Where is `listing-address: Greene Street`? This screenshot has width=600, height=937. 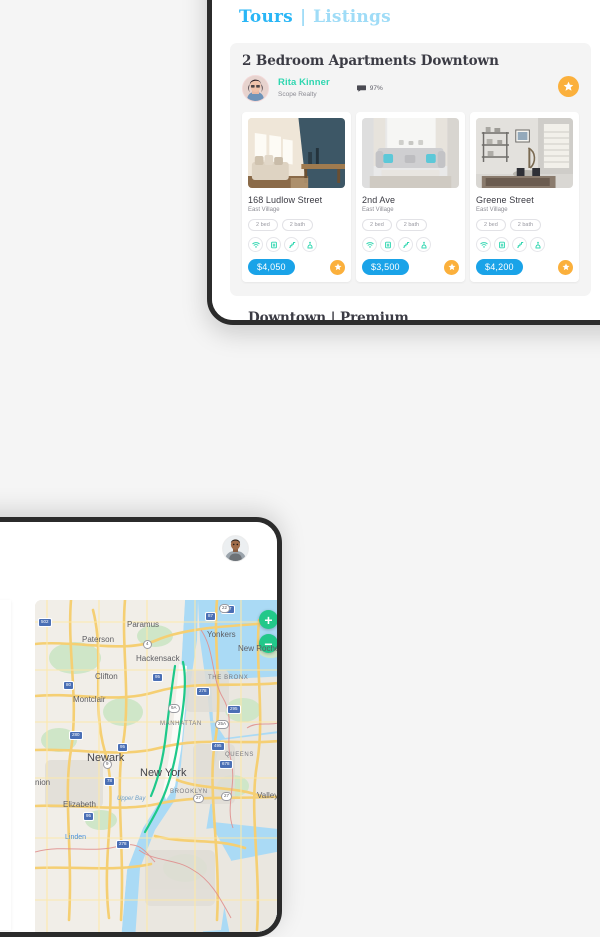
listing-address: Greene Street is located at coordinates (505, 200).